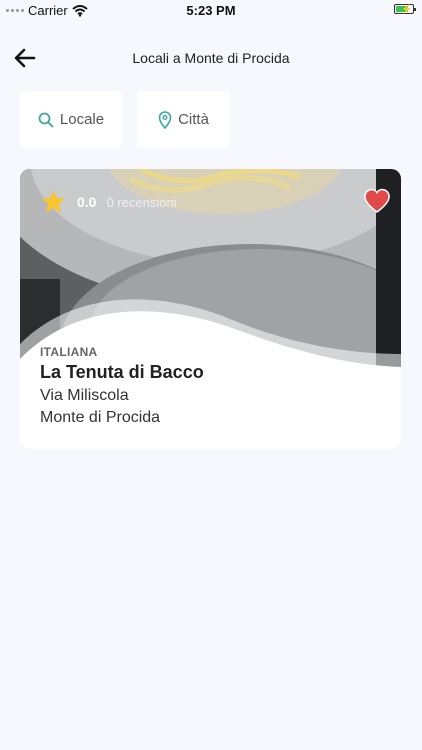 This screenshot has width=422, height=750. What do you see at coordinates (100, 417) in the screenshot?
I see `restaurant-city: Monte di Procida` at bounding box center [100, 417].